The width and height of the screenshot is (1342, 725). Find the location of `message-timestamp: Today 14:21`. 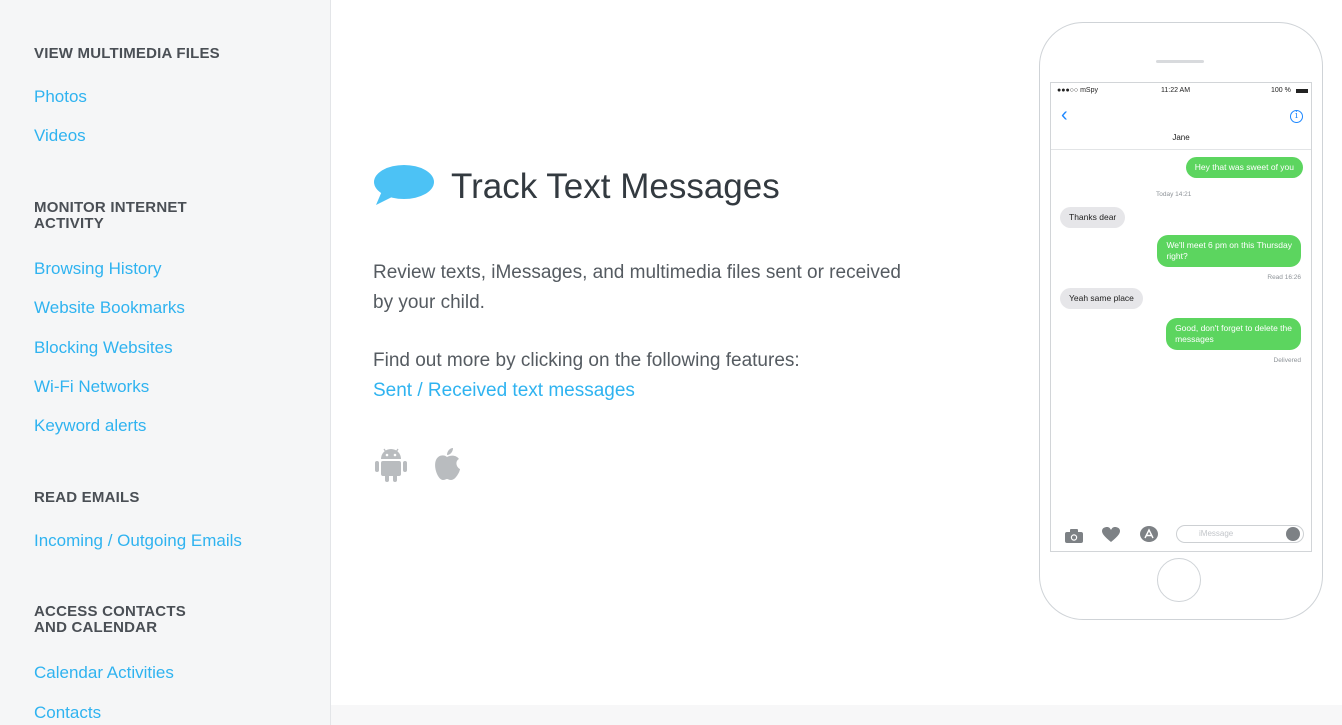

message-timestamp: Today 14:21 is located at coordinates (1174, 194).